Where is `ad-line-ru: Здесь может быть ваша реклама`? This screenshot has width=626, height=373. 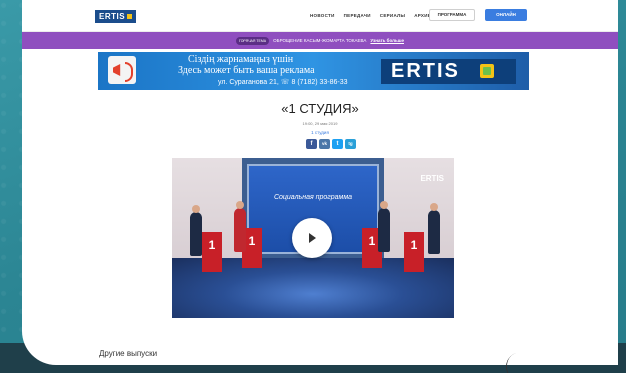 ad-line-ru: Здесь может быть ваша реклама is located at coordinates (246, 70).